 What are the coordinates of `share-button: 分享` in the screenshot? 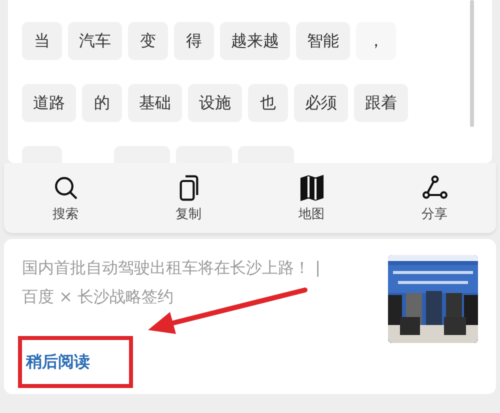 It's located at (434, 198).